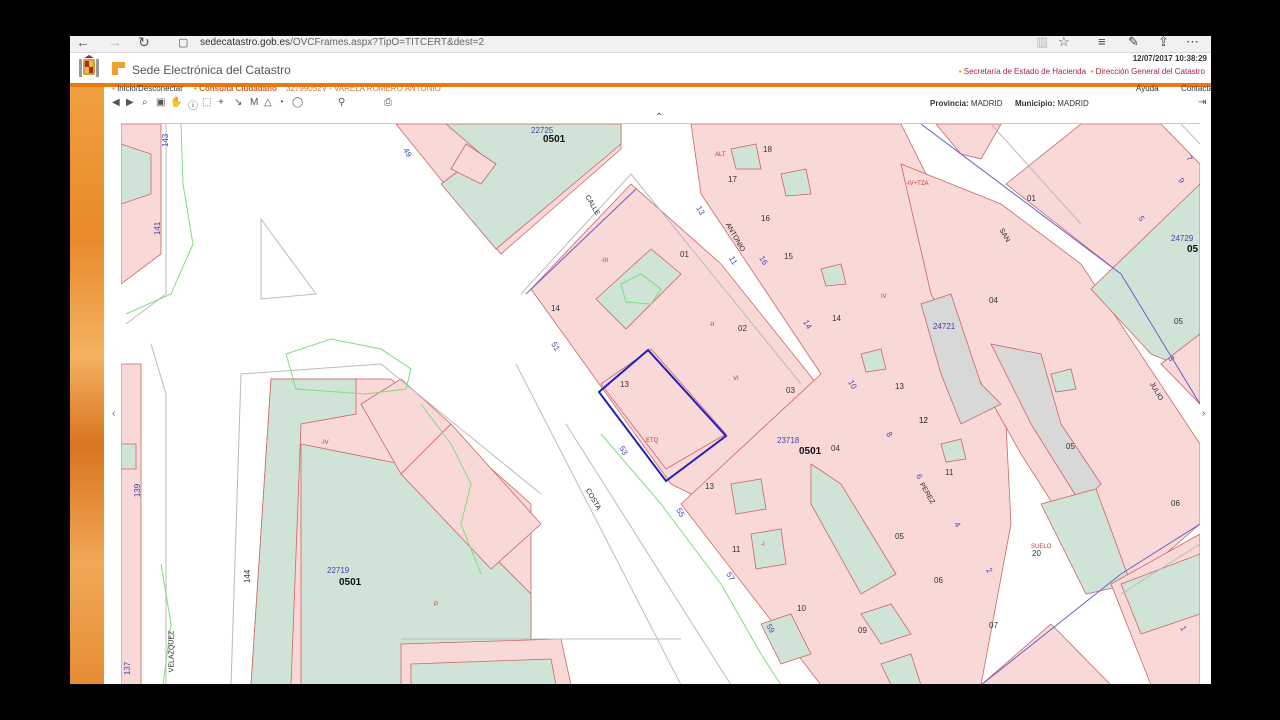  I want to click on pan-left-arrow: ‹, so click(113, 413).